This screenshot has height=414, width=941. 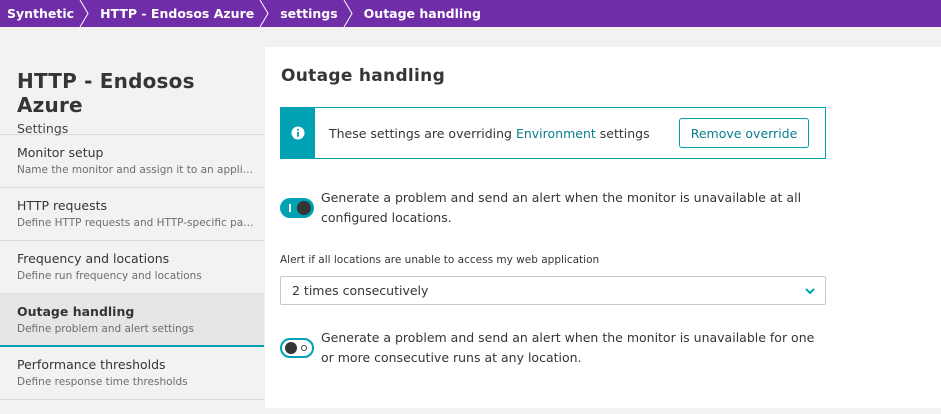 I want to click on sidebar-header: HTTP - Endosos Azure Settings, so click(x=132, y=91).